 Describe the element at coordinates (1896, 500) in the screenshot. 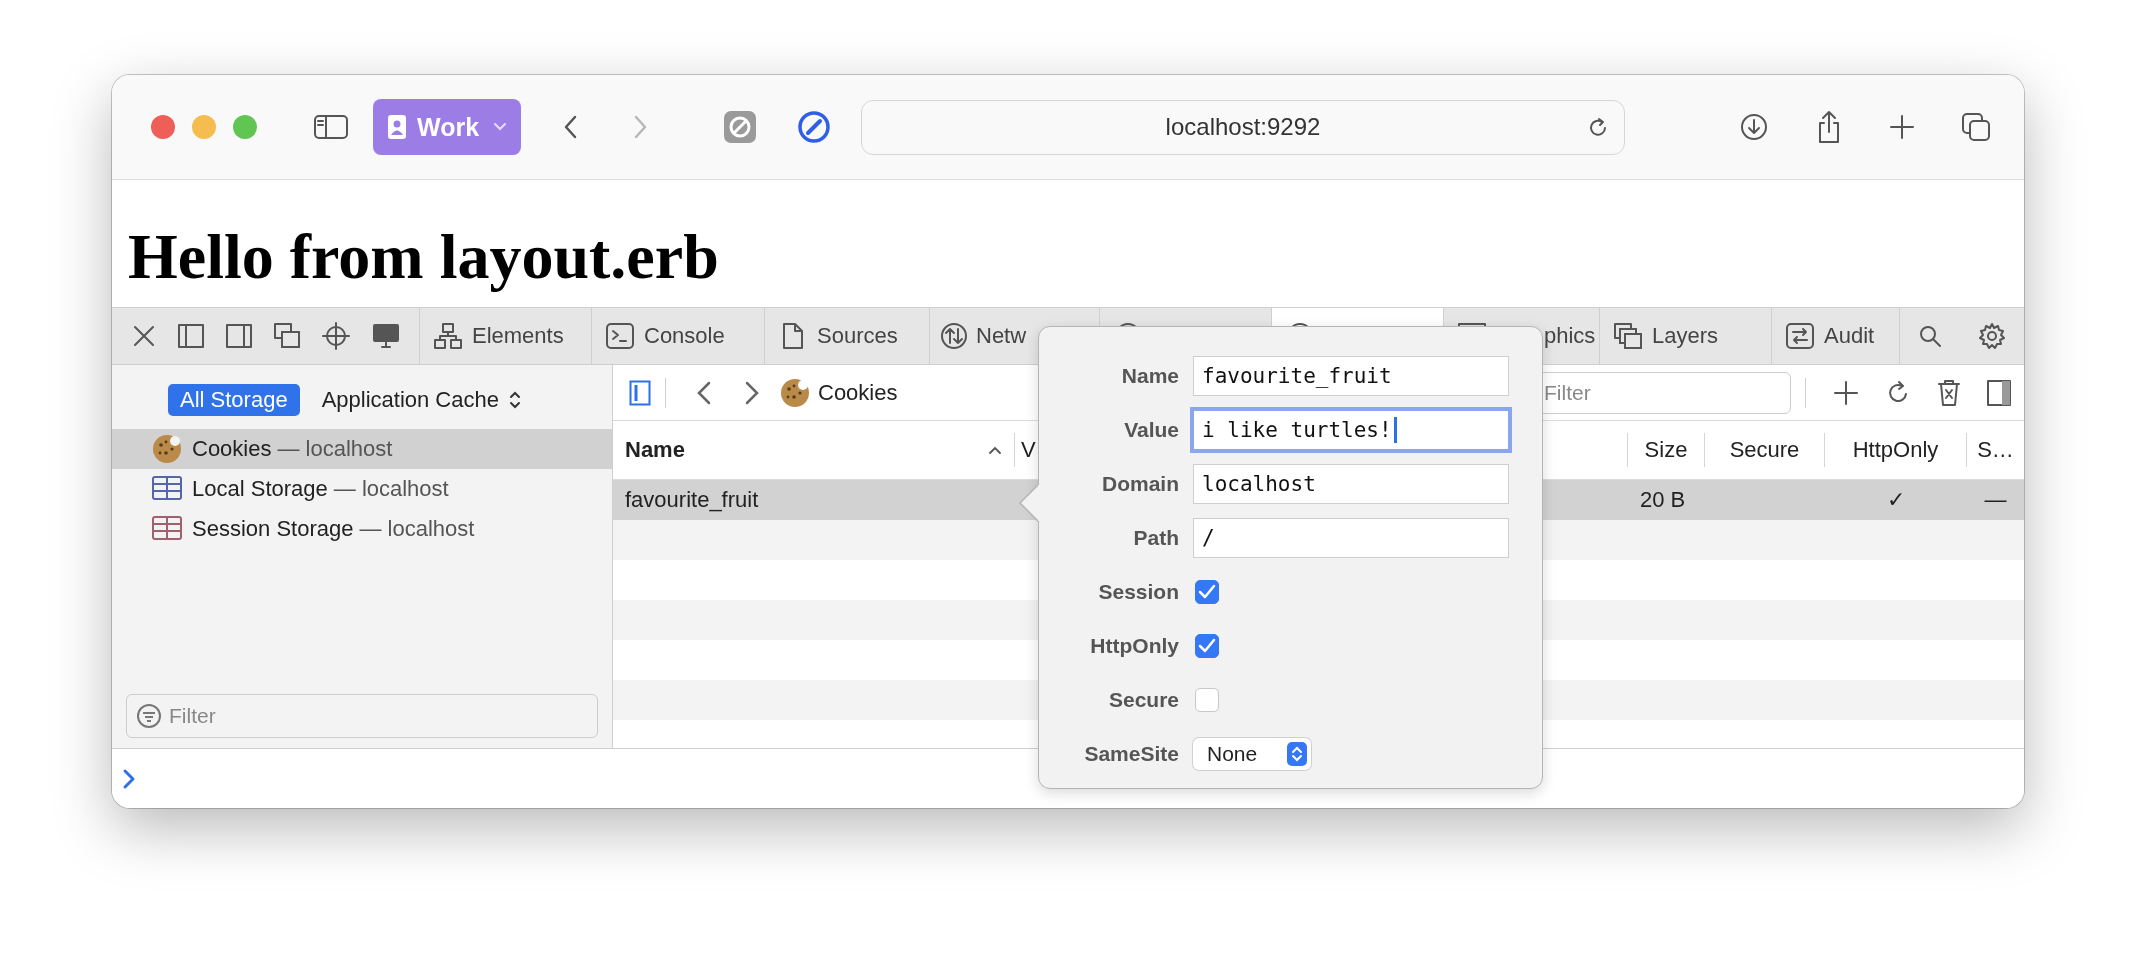

I see `table-cell-text: ✓` at that location.